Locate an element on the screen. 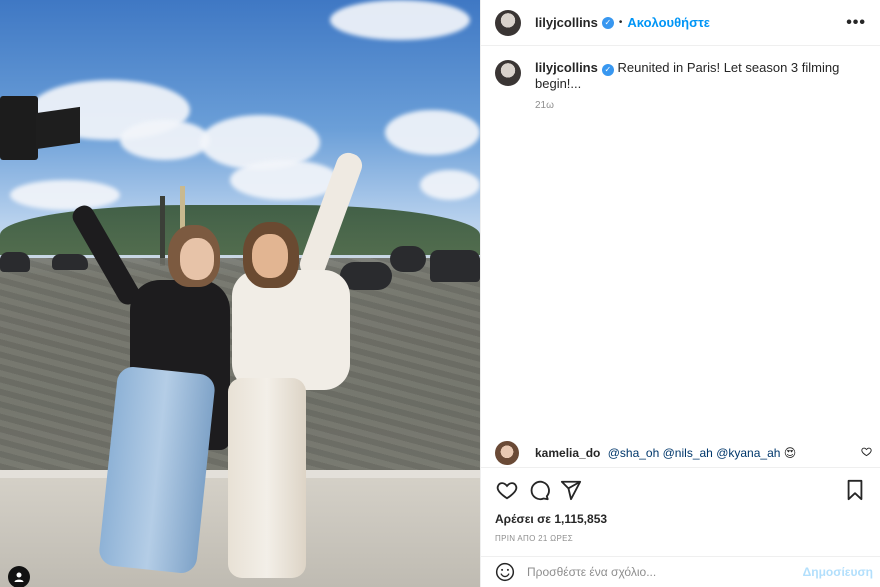 The width and height of the screenshot is (880, 587). person-right-top is located at coordinates (291, 330).